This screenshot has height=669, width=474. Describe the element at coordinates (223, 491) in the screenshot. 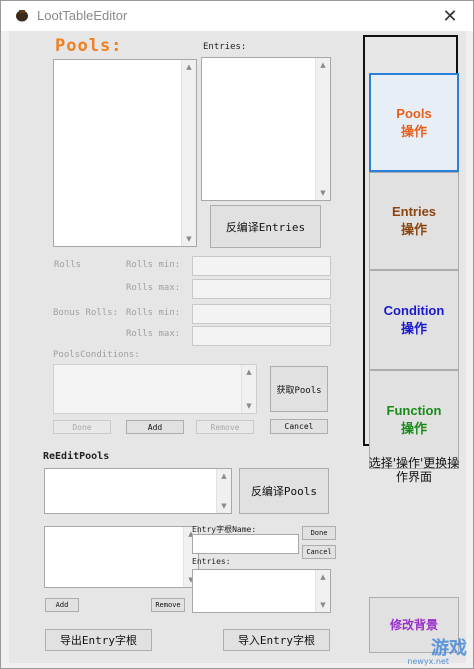

I see `reedit-scrollbar: ▲ ▼` at that location.